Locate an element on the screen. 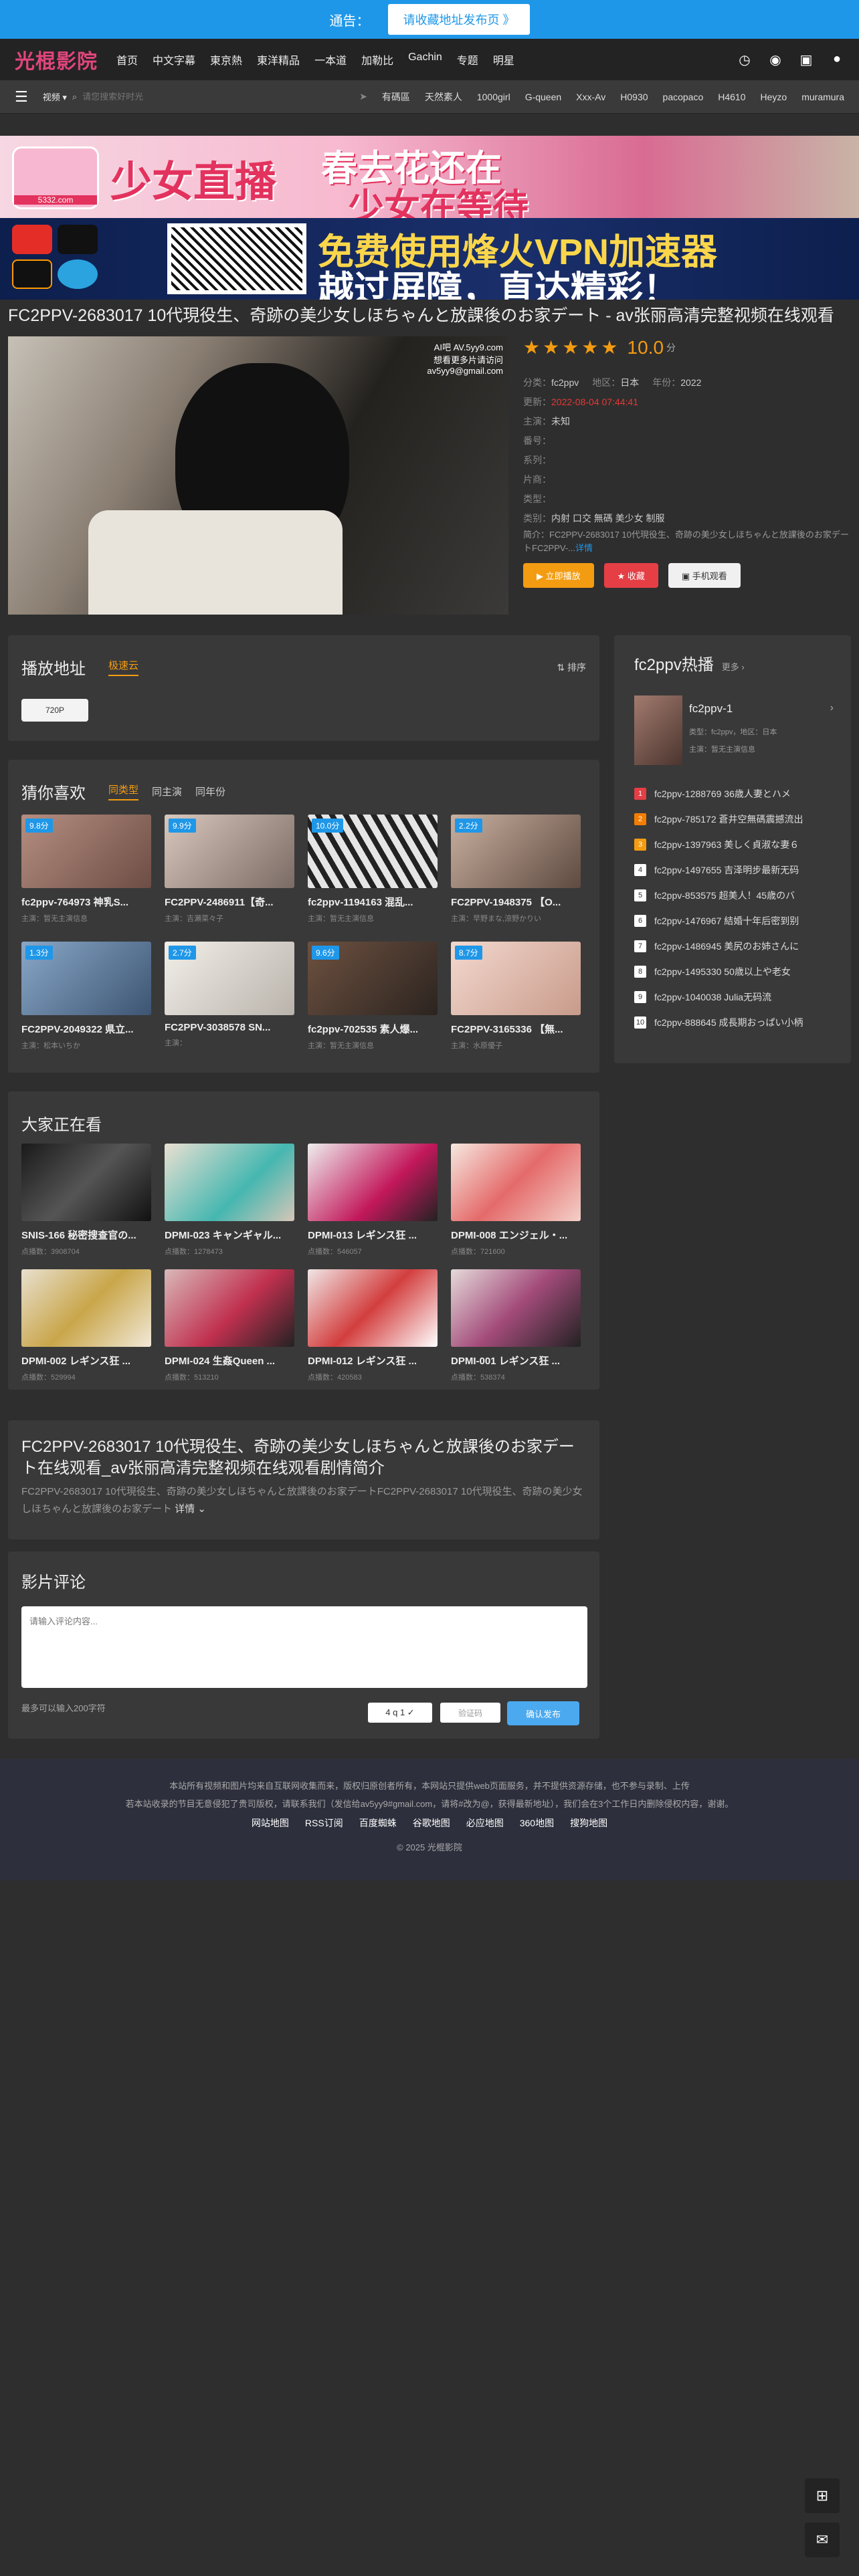 This screenshot has height=2576, width=859. region-link: 日本 is located at coordinates (629, 383).